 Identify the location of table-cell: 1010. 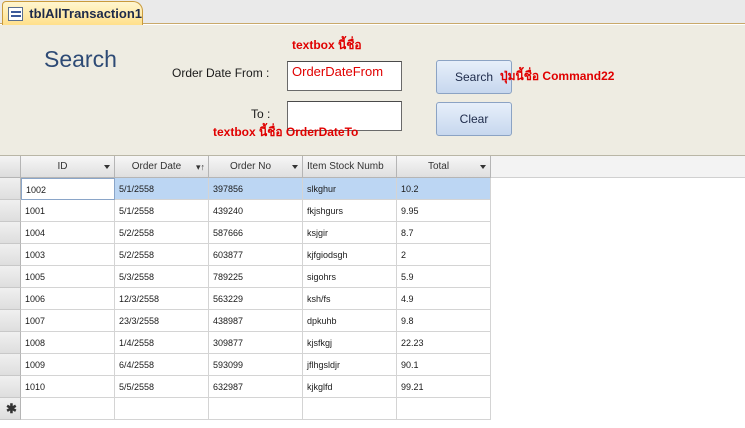
(68, 387).